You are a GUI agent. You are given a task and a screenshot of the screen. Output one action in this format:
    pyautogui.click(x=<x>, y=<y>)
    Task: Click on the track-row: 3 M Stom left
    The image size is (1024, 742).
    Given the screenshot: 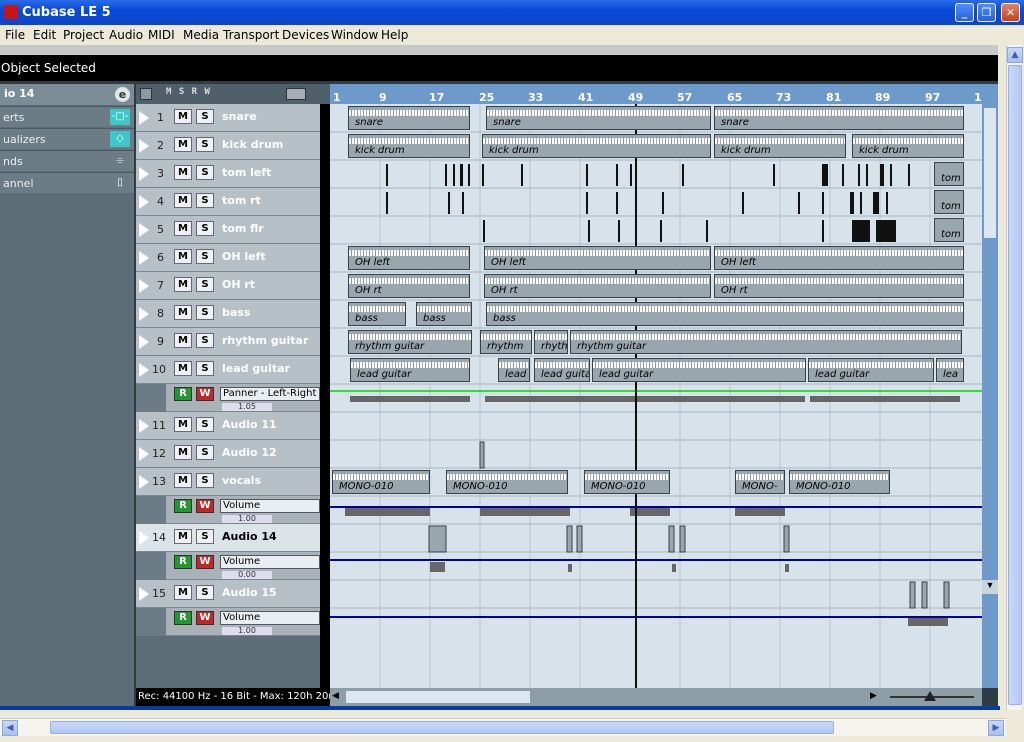 What is the action you would take?
    pyautogui.click(x=233, y=174)
    